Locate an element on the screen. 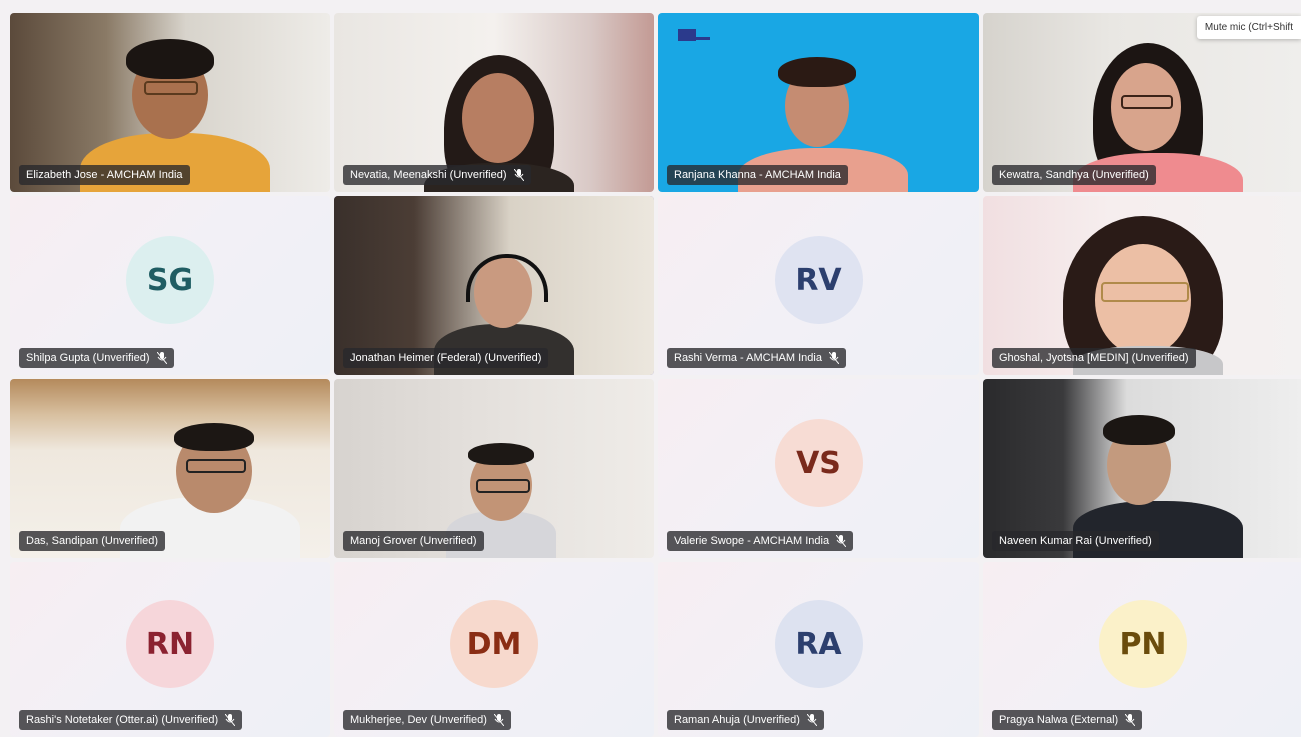 The height and width of the screenshot is (737, 1301). participant-avatar: SG is located at coordinates (170, 280).